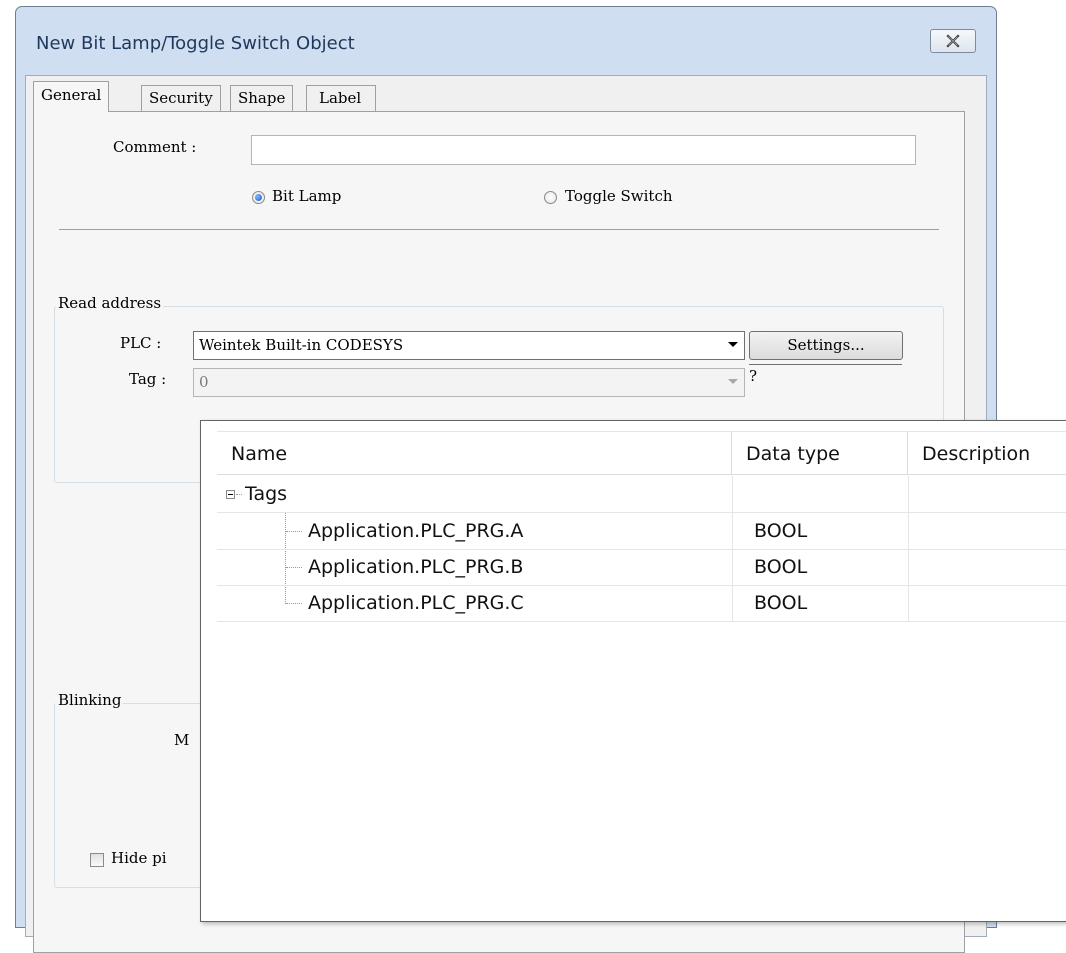  Describe the element at coordinates (820, 453) in the screenshot. I see `column-header-data-type: Data type` at that location.